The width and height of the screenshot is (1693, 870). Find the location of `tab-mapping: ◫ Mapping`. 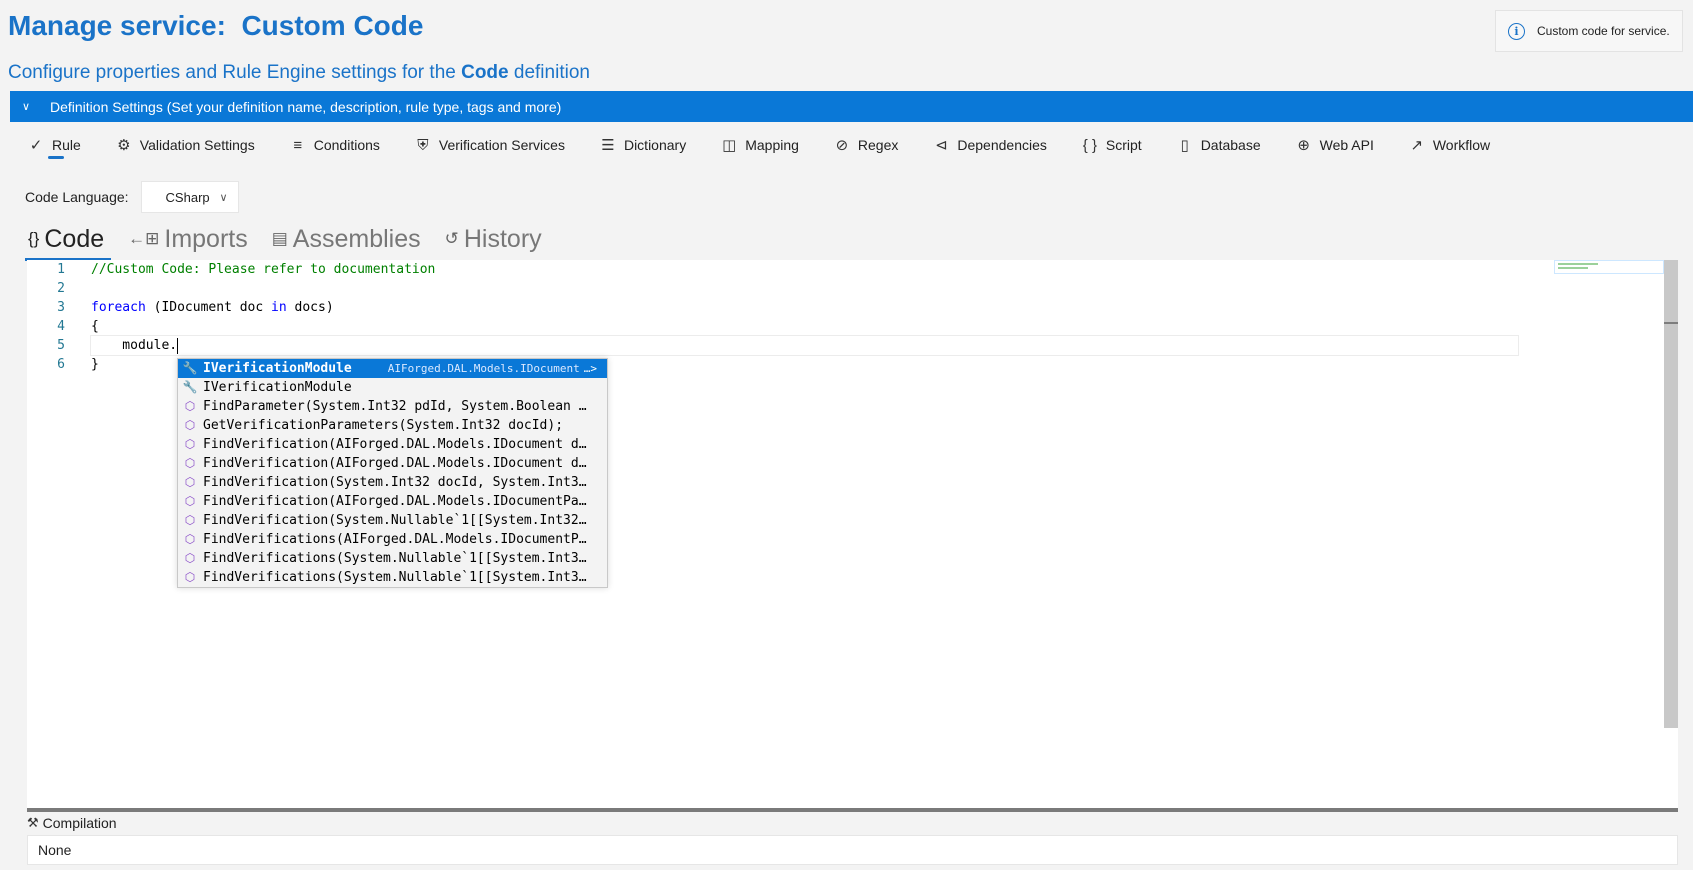

tab-mapping: ◫ Mapping is located at coordinates (759, 145).